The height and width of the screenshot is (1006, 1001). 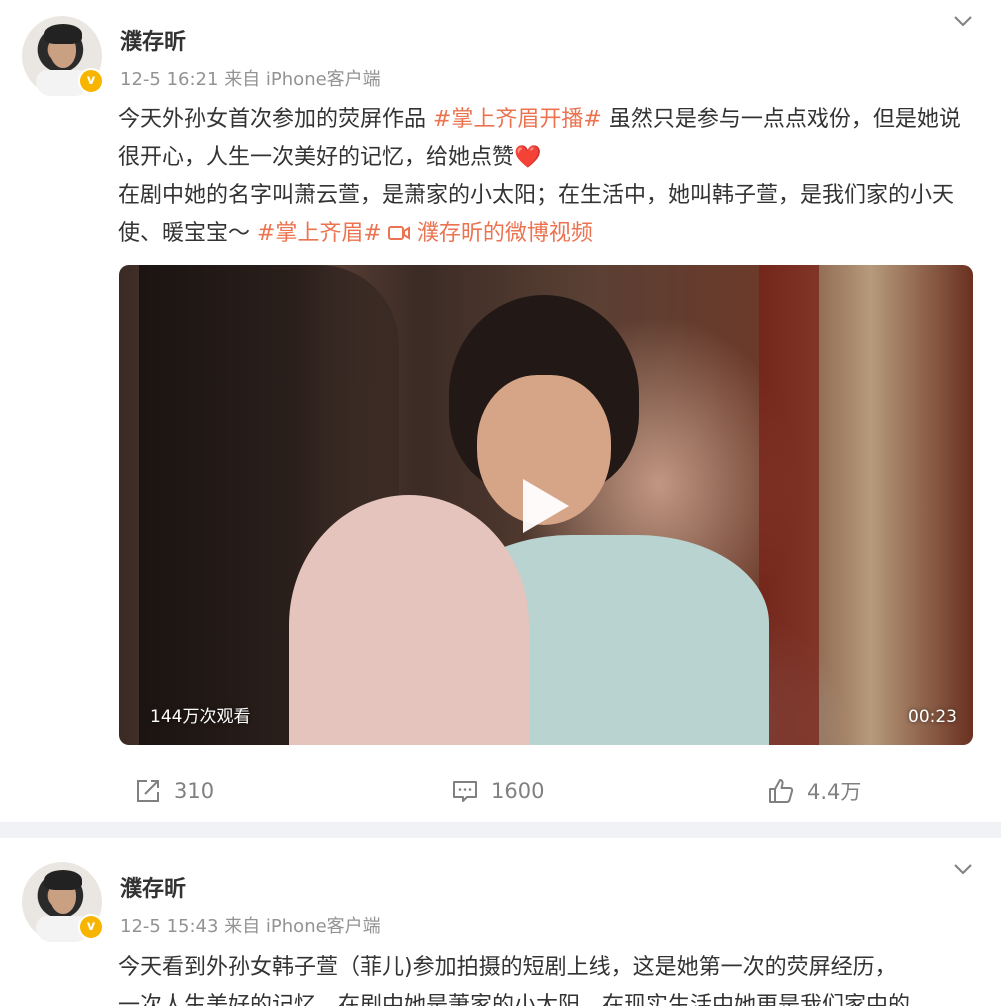 What do you see at coordinates (148, 791) in the screenshot?
I see `repost-icon` at bounding box center [148, 791].